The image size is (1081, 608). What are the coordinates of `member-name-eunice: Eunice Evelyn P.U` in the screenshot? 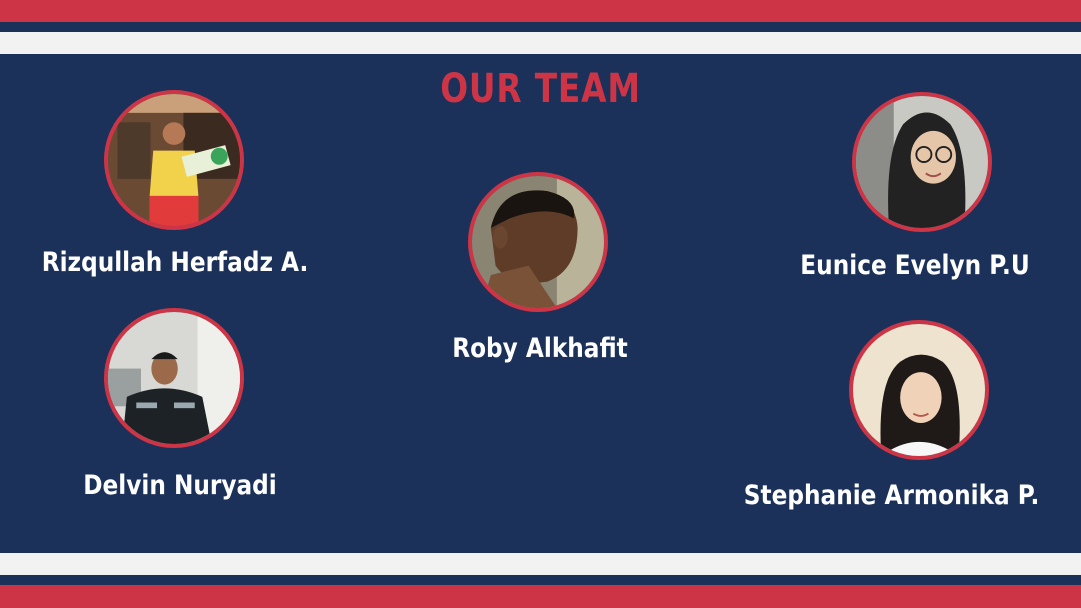 It's located at (915, 265).